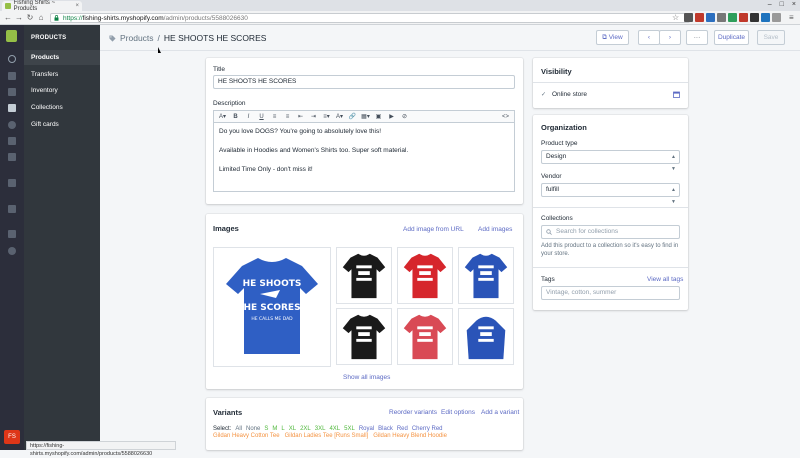  I want to click on select-size-3xl: 3XL, so click(320, 429).